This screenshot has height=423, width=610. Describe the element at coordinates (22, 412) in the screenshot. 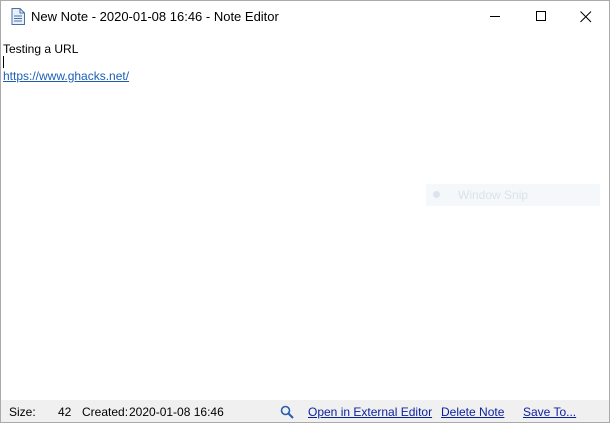

I see `size-label: Size:` at that location.